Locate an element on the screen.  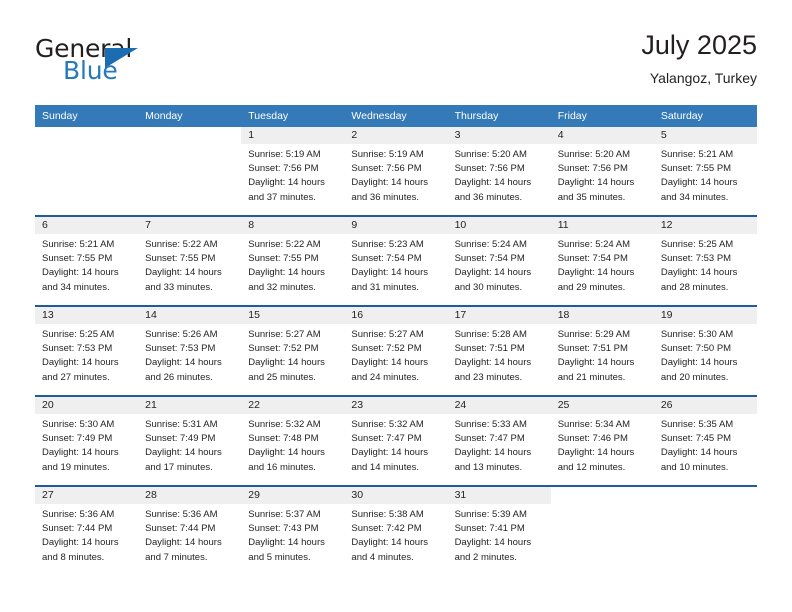
sunset-text: Sunset: 7:49 PM is located at coordinates (77, 439).